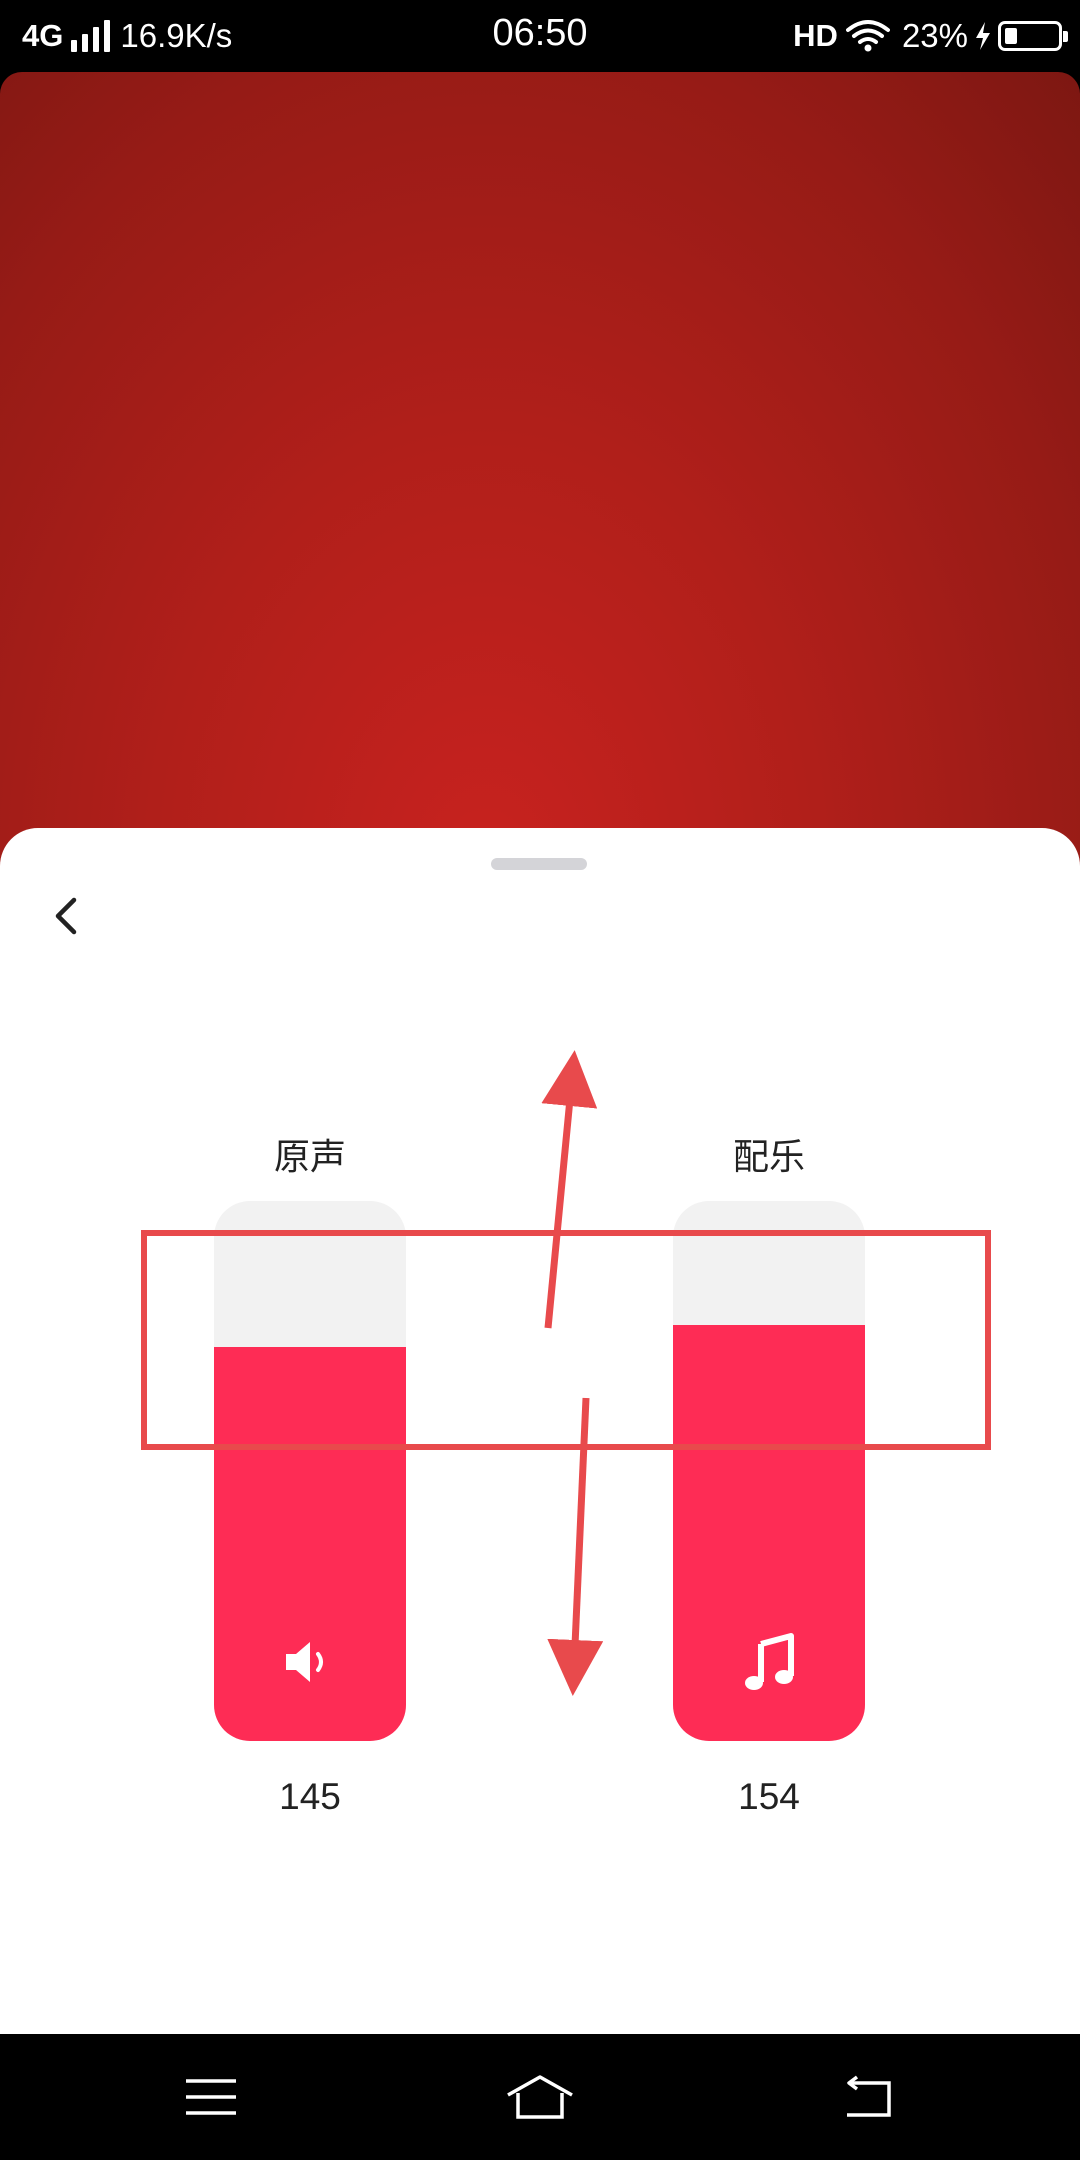  What do you see at coordinates (769, 1471) in the screenshot?
I see `music-slider` at bounding box center [769, 1471].